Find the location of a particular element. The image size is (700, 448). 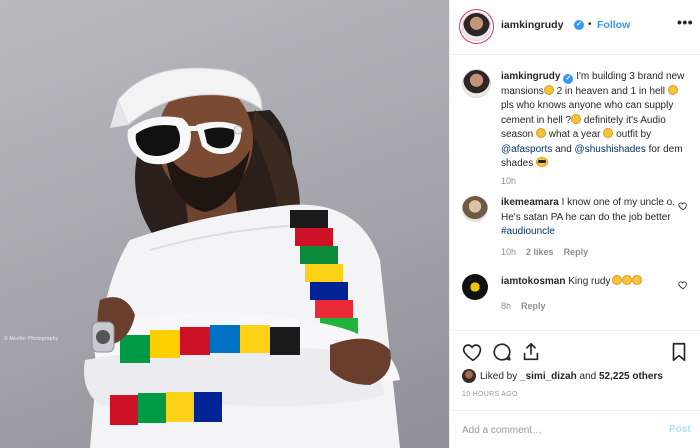

comment-meta: 8h Reply is located at coordinates (523, 306).